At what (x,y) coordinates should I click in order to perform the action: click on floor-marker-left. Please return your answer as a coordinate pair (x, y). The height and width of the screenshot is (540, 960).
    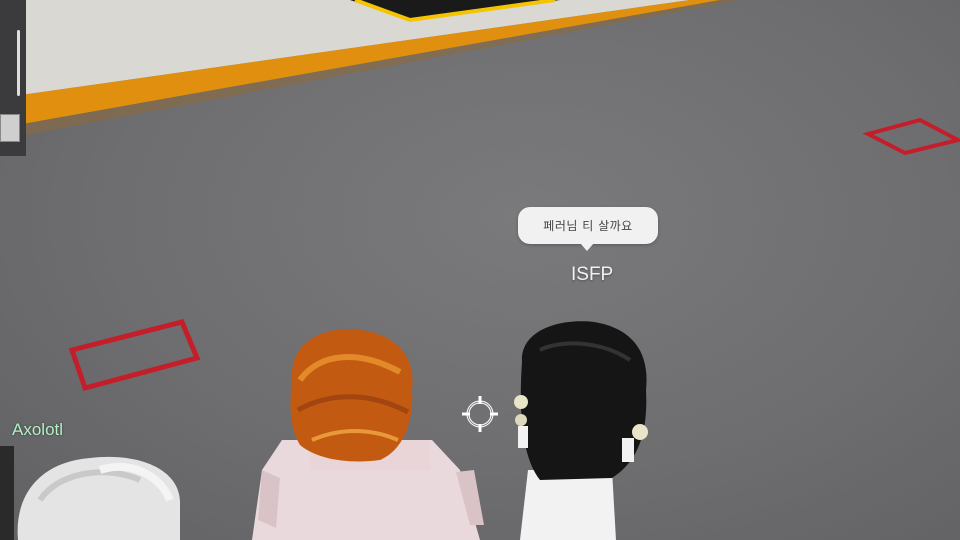
    Looking at the image, I should click on (134, 355).